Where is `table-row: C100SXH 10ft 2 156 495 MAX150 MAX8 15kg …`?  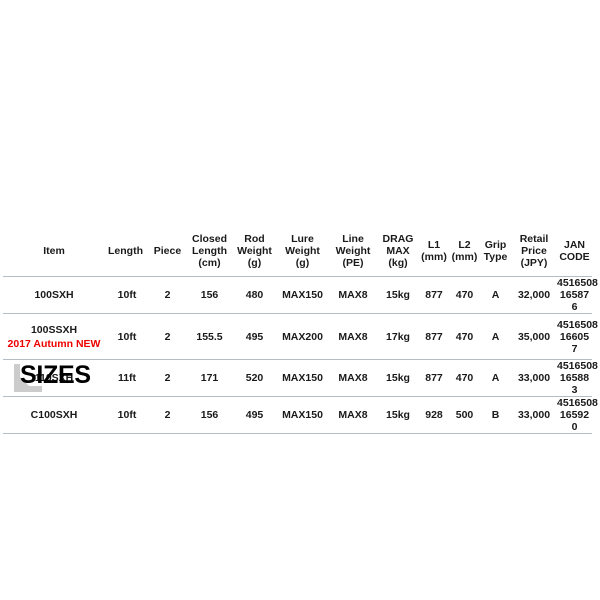
table-row: C100SXH 10ft 2 156 495 MAX150 MAX8 15kg … is located at coordinates (300, 415).